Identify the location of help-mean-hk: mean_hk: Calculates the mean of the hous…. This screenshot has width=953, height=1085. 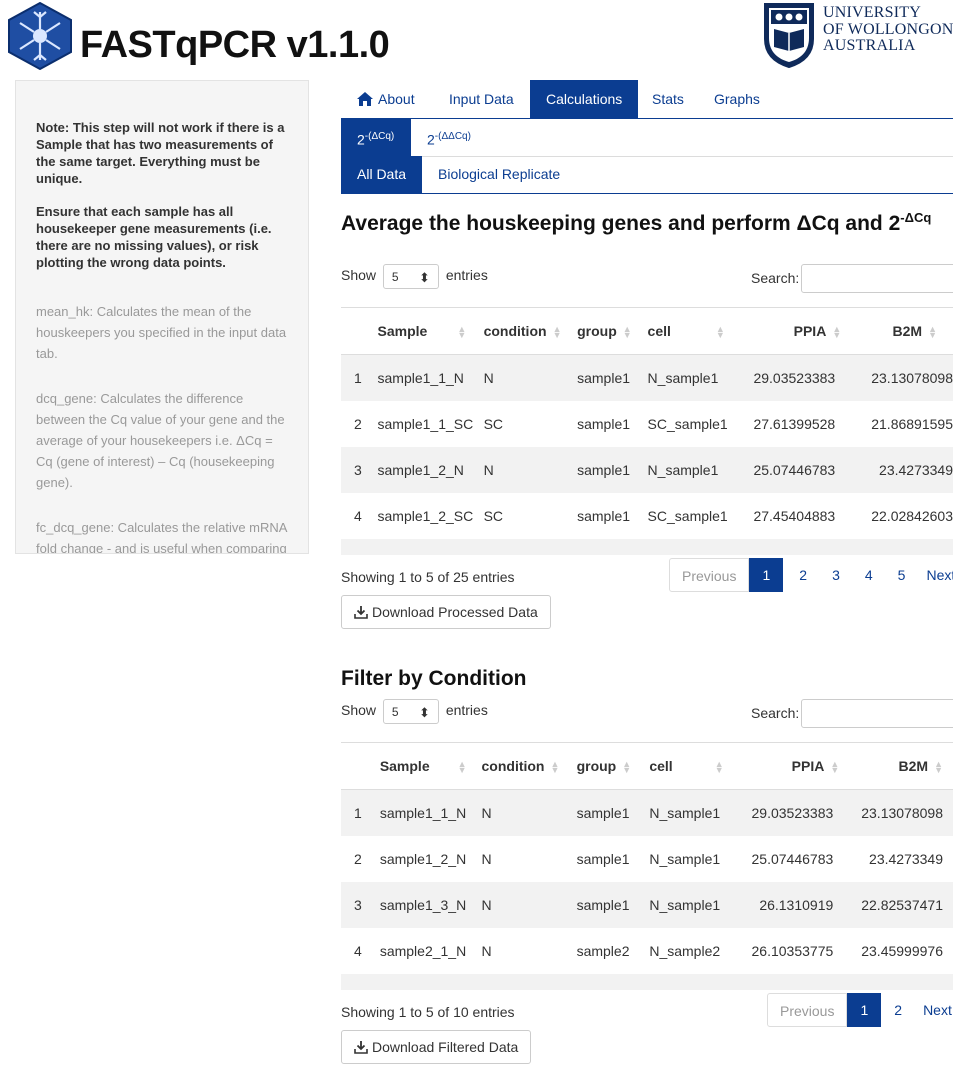
(161, 332).